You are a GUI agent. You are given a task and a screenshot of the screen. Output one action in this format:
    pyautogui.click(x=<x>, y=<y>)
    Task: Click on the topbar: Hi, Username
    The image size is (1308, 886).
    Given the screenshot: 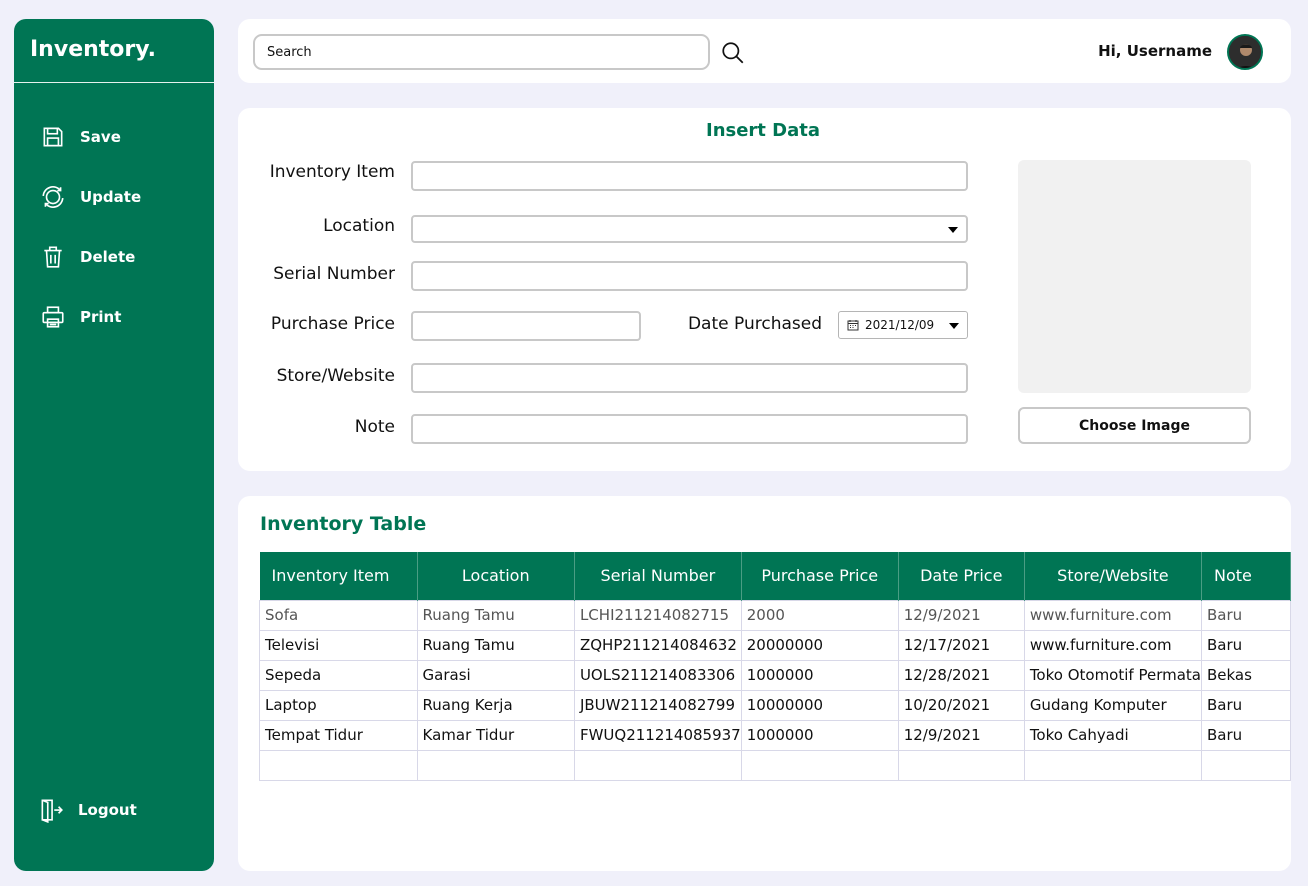 What is the action you would take?
    pyautogui.click(x=764, y=51)
    